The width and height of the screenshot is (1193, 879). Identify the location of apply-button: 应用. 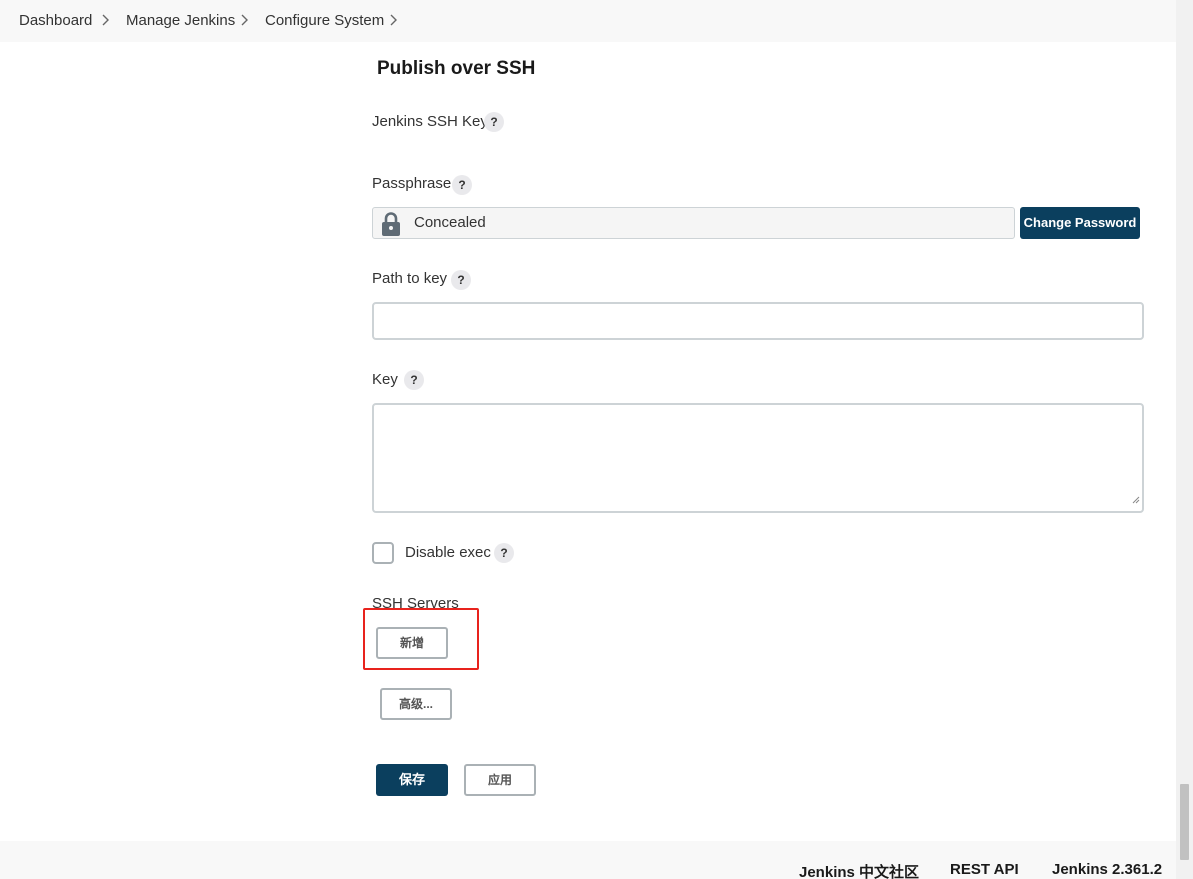
(500, 780).